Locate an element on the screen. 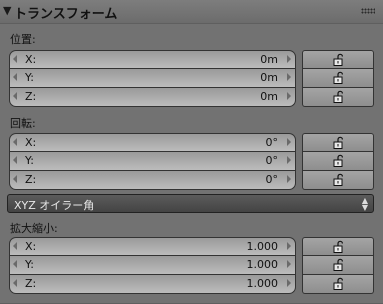 Image resolution: width=383 pixels, height=304 pixels. lock-rotation-x-button is located at coordinates (338, 142).